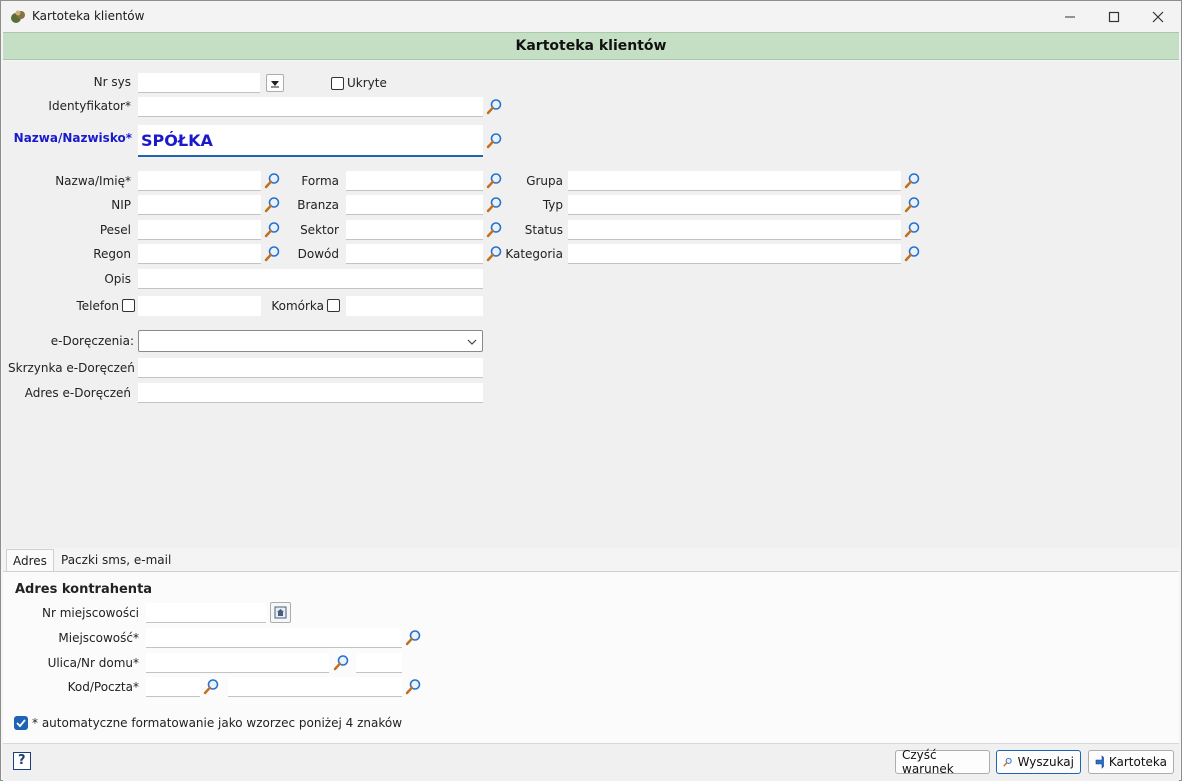  What do you see at coordinates (211, 686) in the screenshot?
I see `kod-search-icon` at bounding box center [211, 686].